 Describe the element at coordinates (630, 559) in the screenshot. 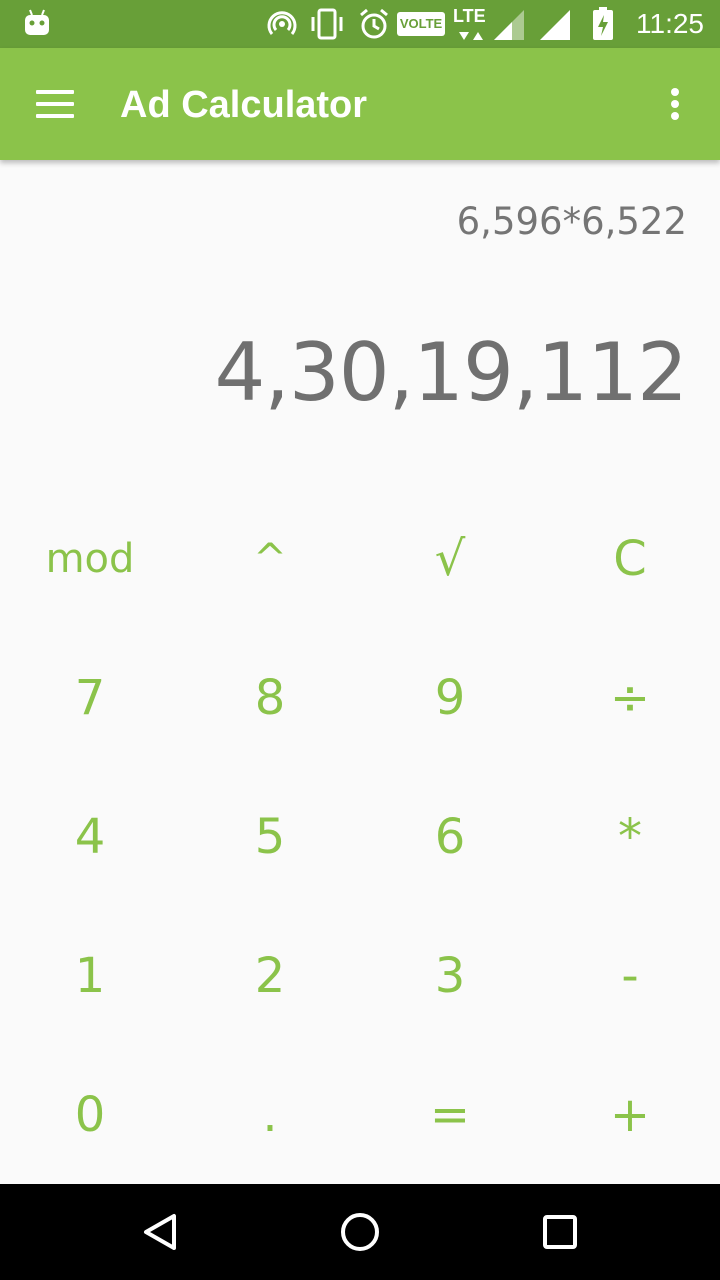

I see `clear-button: C` at that location.